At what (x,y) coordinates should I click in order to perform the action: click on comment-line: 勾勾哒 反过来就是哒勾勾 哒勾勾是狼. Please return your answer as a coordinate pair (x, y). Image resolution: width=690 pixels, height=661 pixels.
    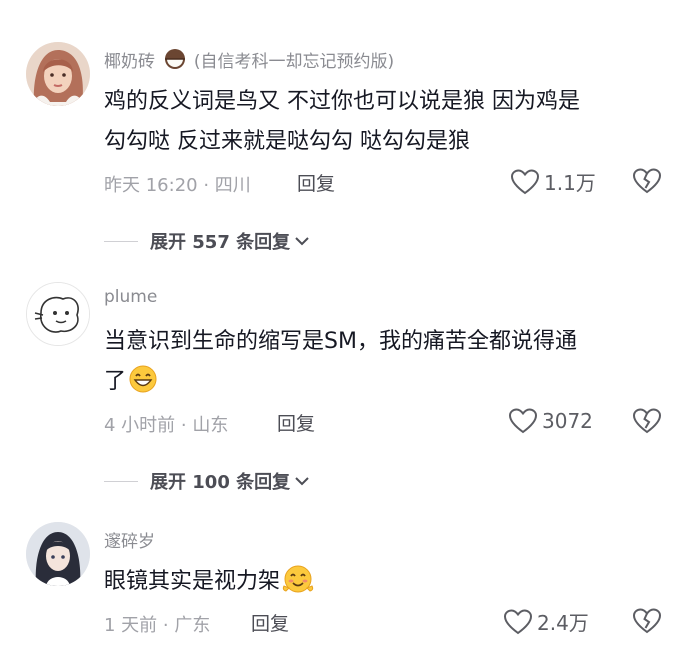
    Looking at the image, I should click on (287, 141).